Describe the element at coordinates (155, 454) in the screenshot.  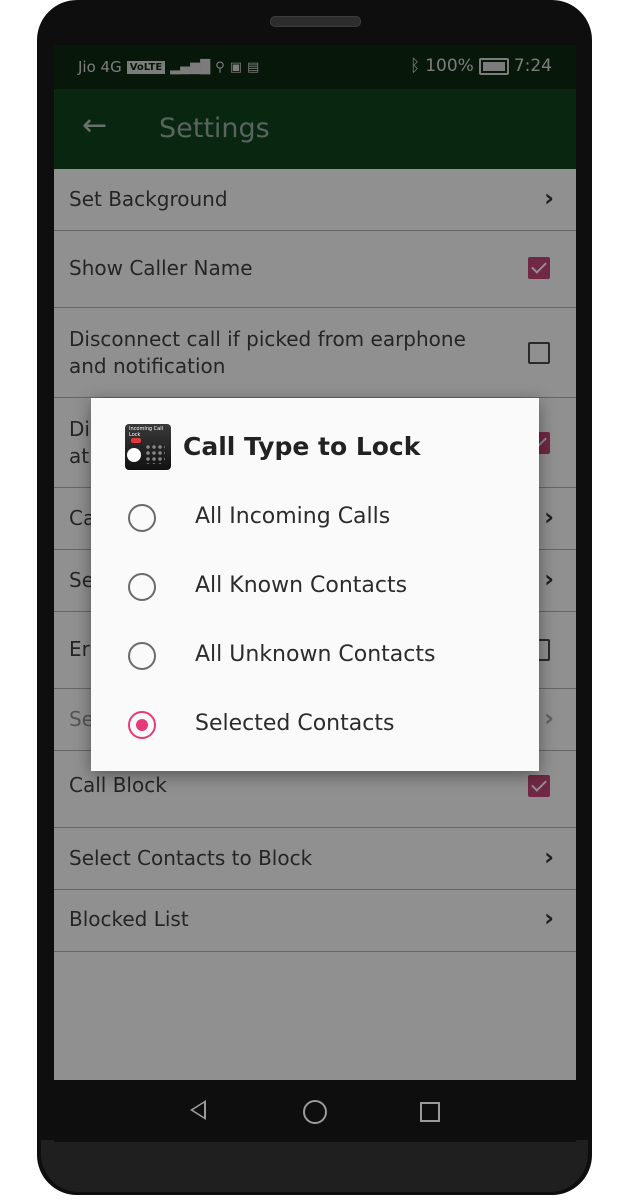
I see `keypad-icon` at that location.